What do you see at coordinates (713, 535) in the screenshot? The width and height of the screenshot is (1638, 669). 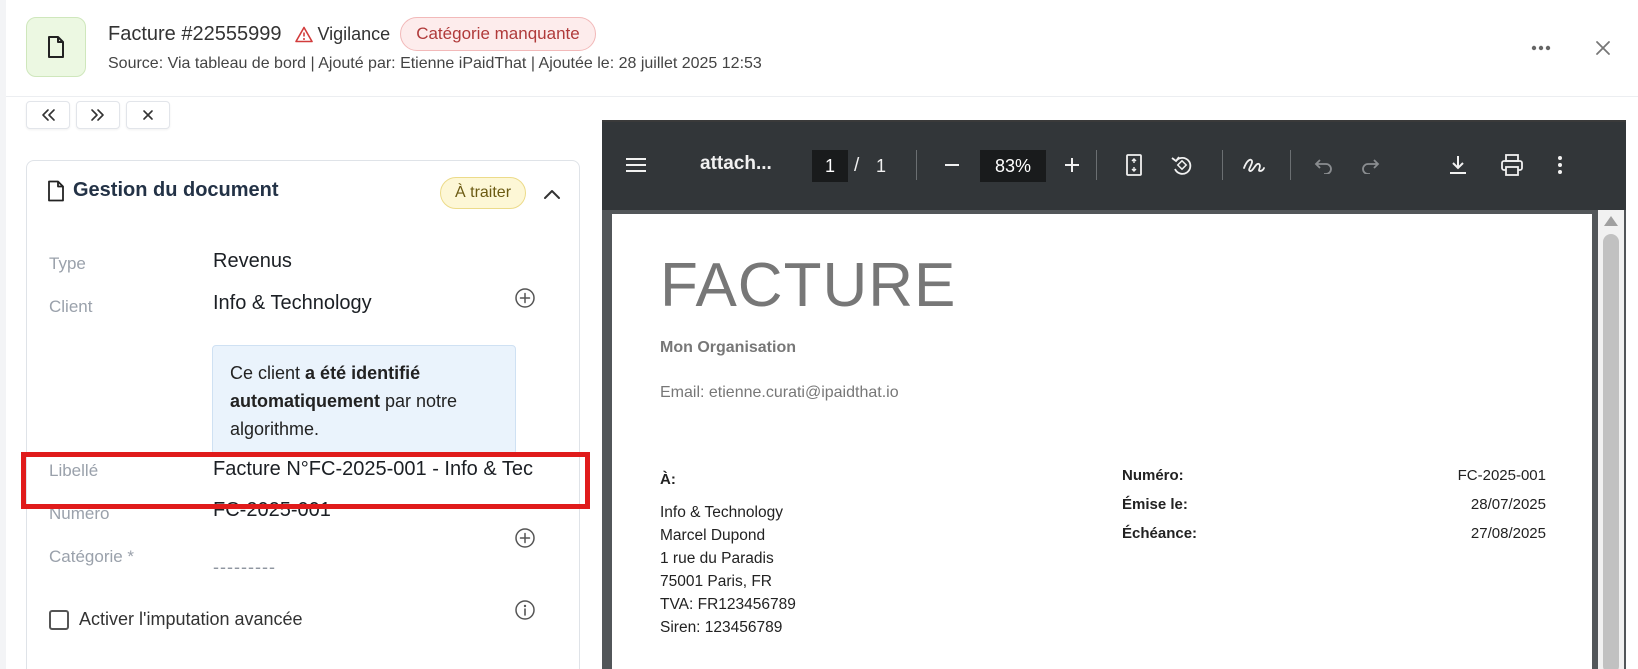 I see `address-line: Marcel Dupond` at bounding box center [713, 535].